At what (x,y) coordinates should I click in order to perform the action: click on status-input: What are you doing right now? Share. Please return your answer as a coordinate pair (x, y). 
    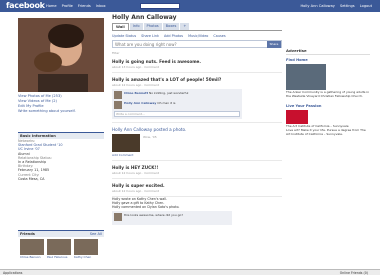
    Looking at the image, I should click on (197, 44).